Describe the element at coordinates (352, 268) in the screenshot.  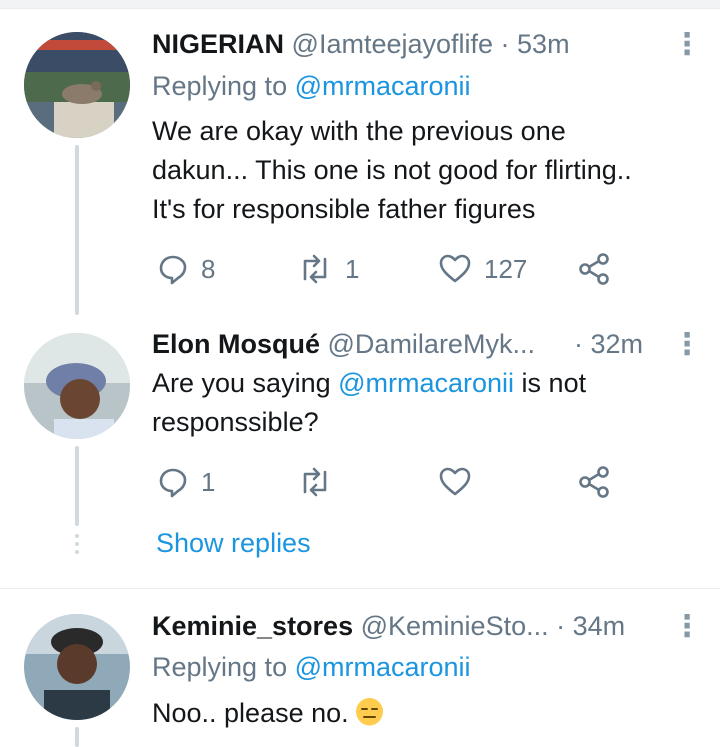
I see `retweet-count: 1` at that location.